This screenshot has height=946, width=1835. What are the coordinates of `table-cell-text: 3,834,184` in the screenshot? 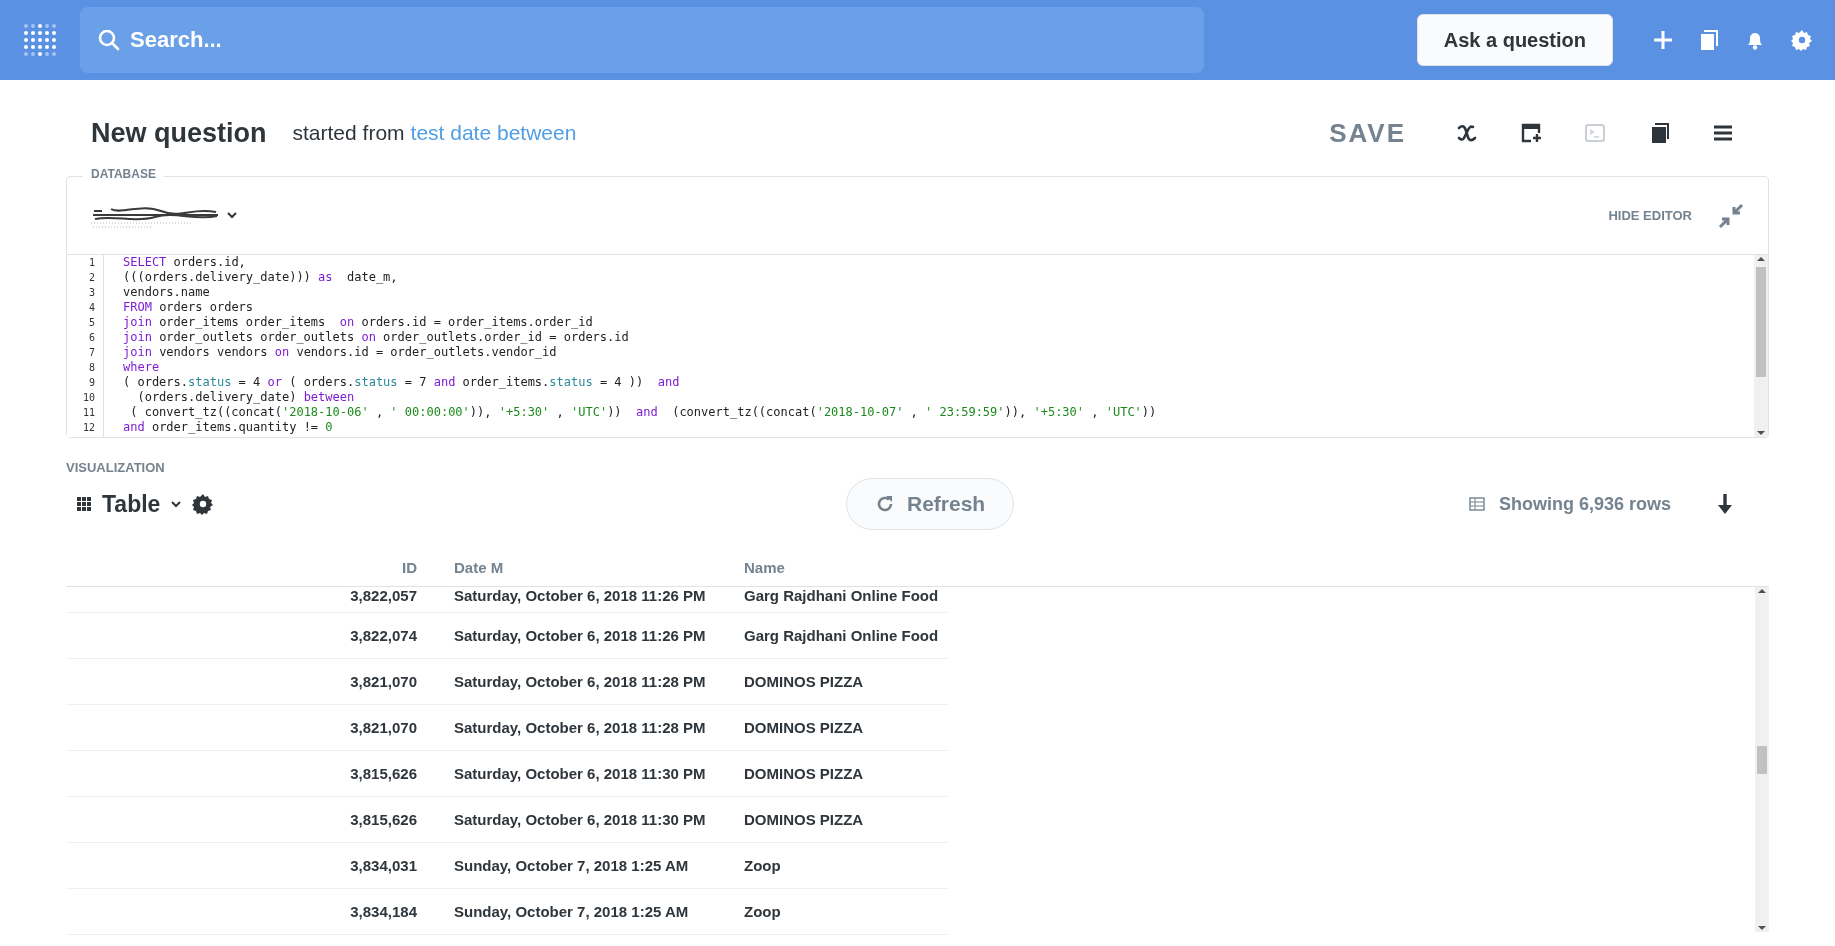 It's located at (383, 911).